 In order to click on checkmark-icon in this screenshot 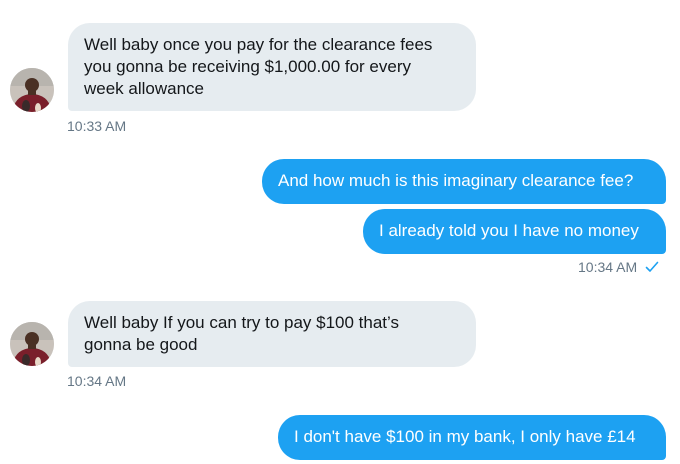, I will do `click(652, 269)`.